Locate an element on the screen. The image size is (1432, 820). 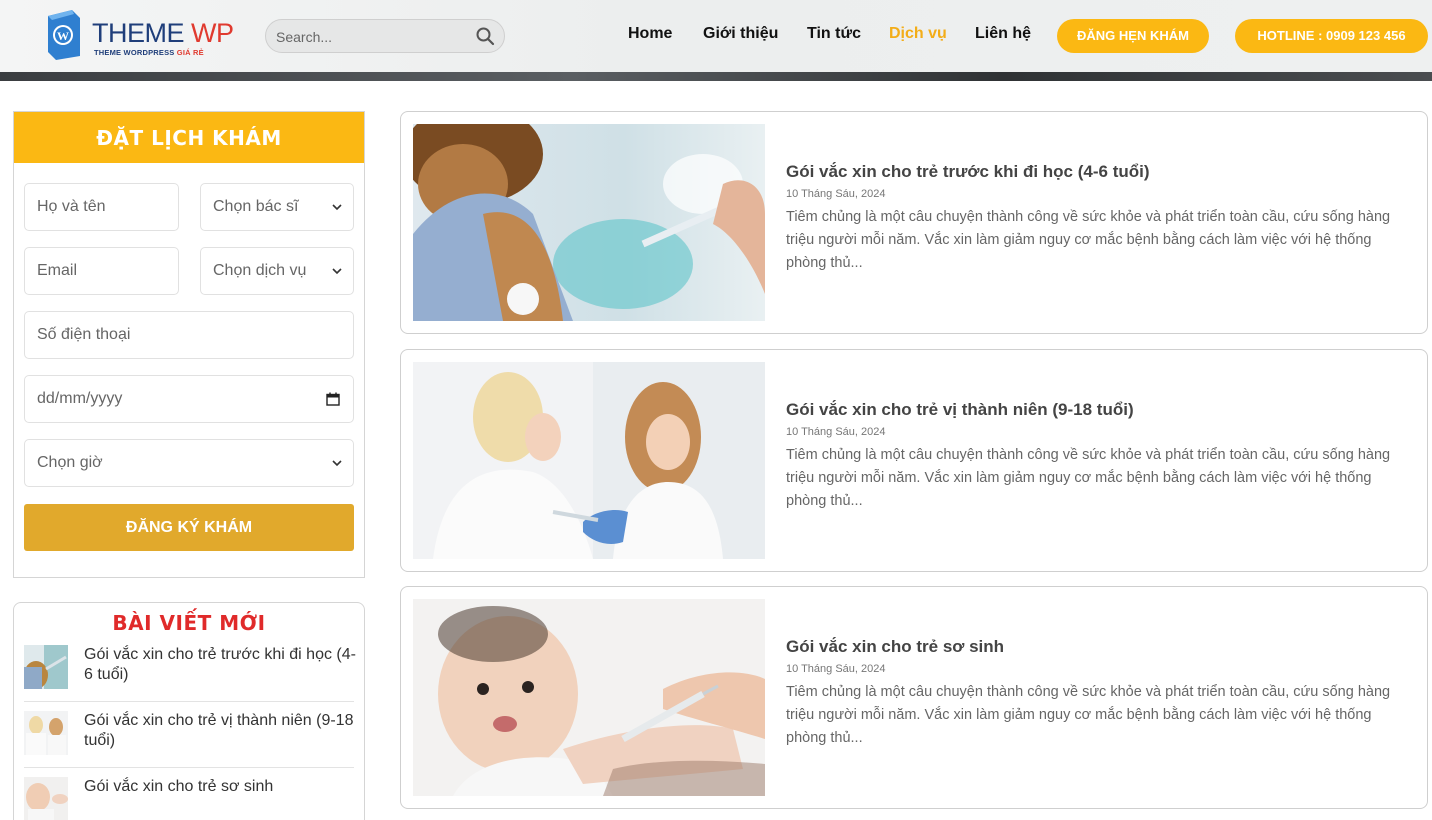
service-select: Chọn dịch vụ is located at coordinates (277, 271).